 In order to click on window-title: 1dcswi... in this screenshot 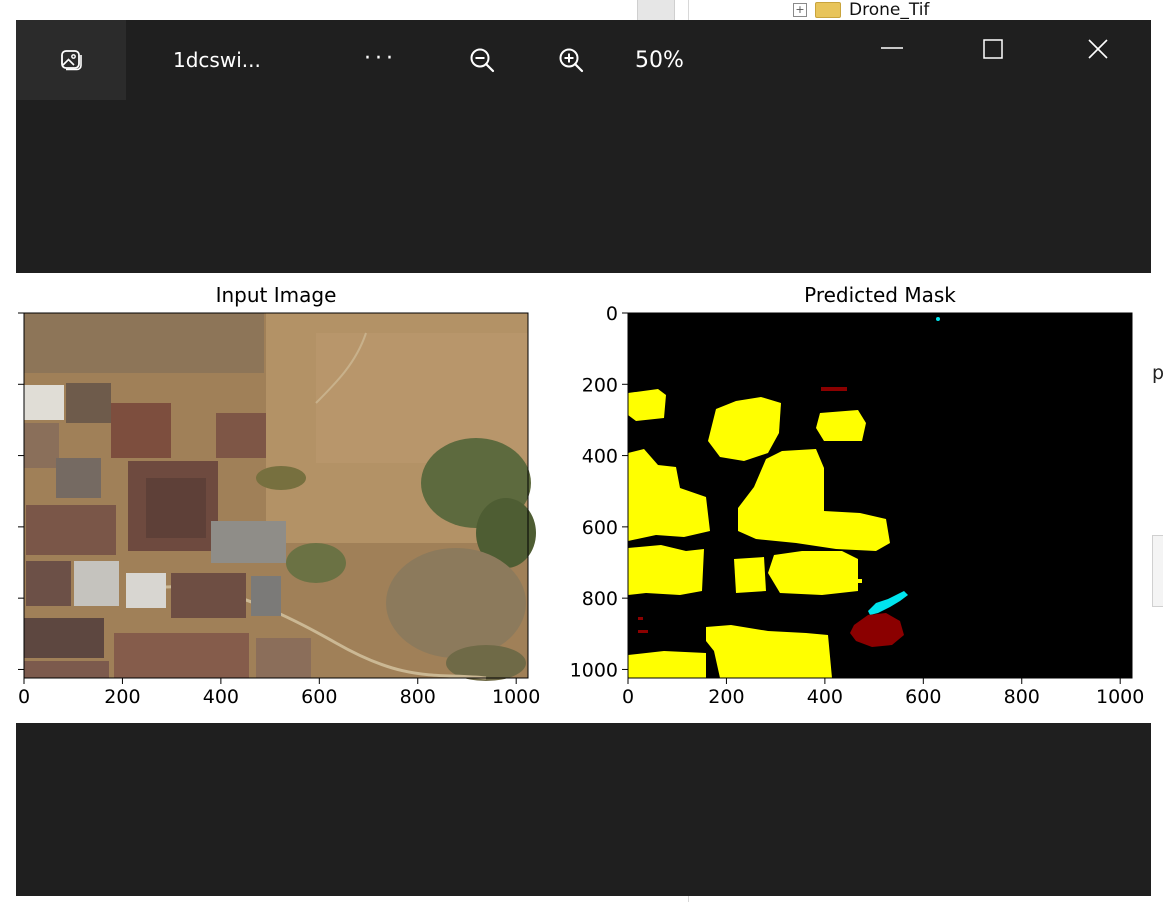, I will do `click(217, 60)`.